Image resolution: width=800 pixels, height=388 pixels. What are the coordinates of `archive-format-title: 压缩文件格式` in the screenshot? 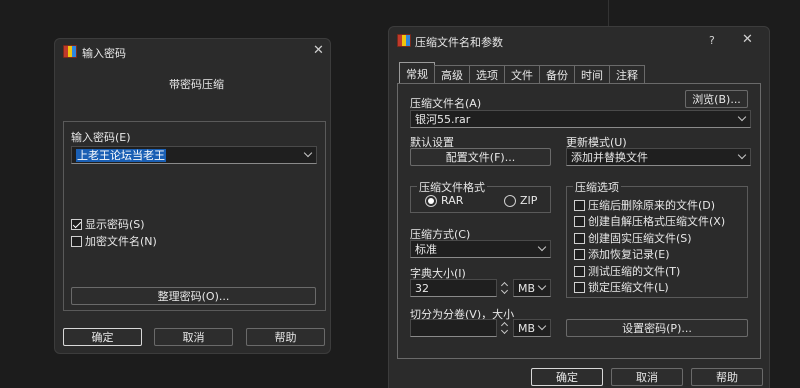 It's located at (452, 187).